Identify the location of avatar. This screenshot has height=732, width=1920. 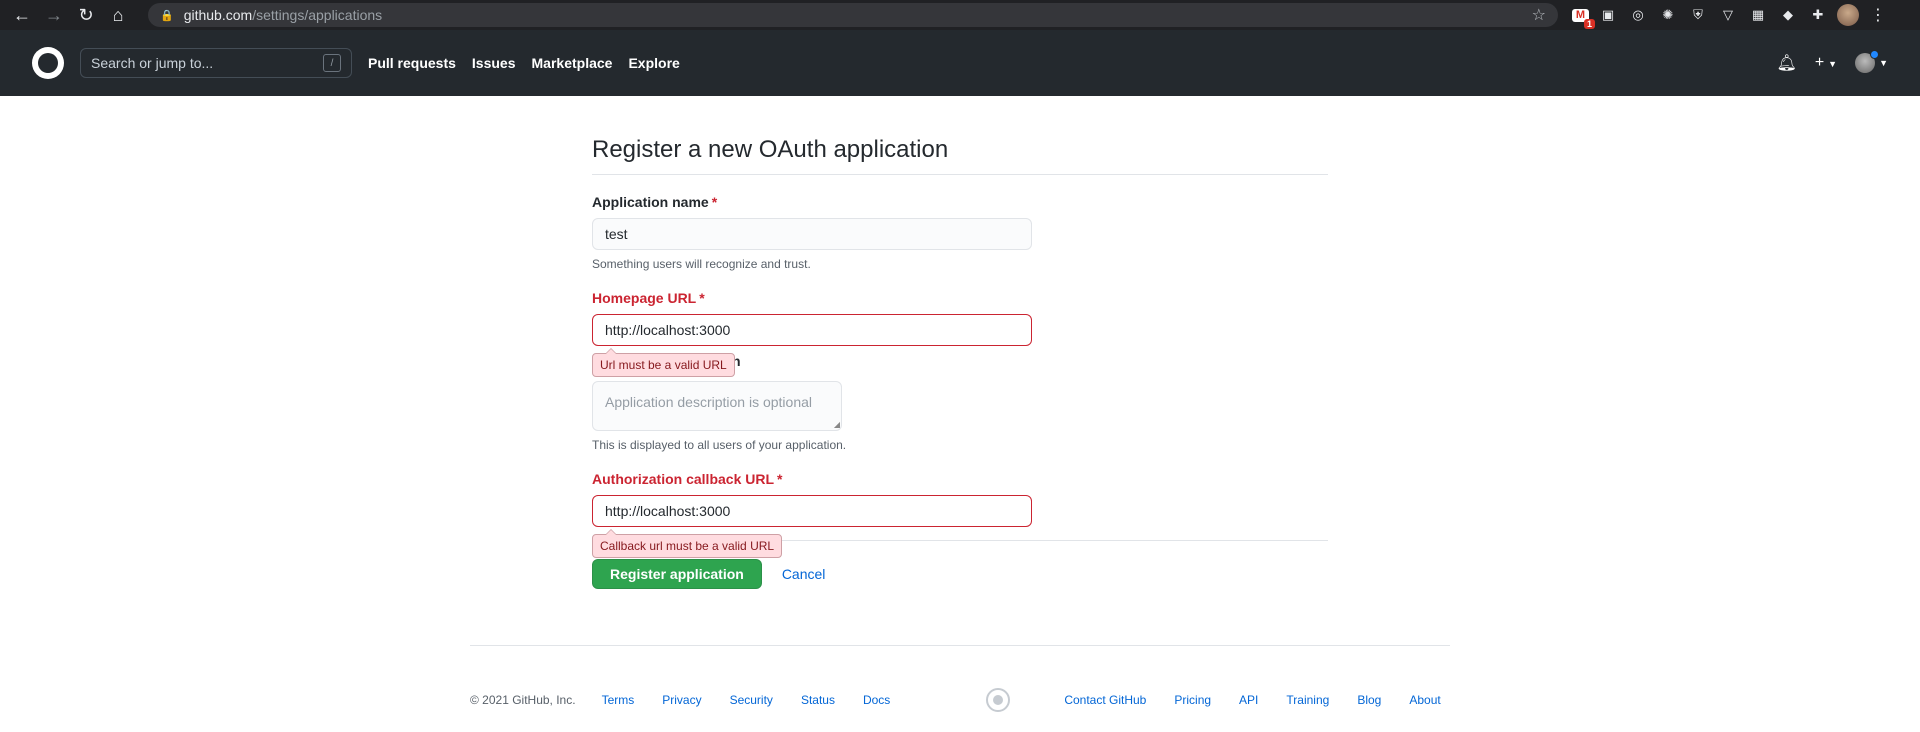
(1867, 61).